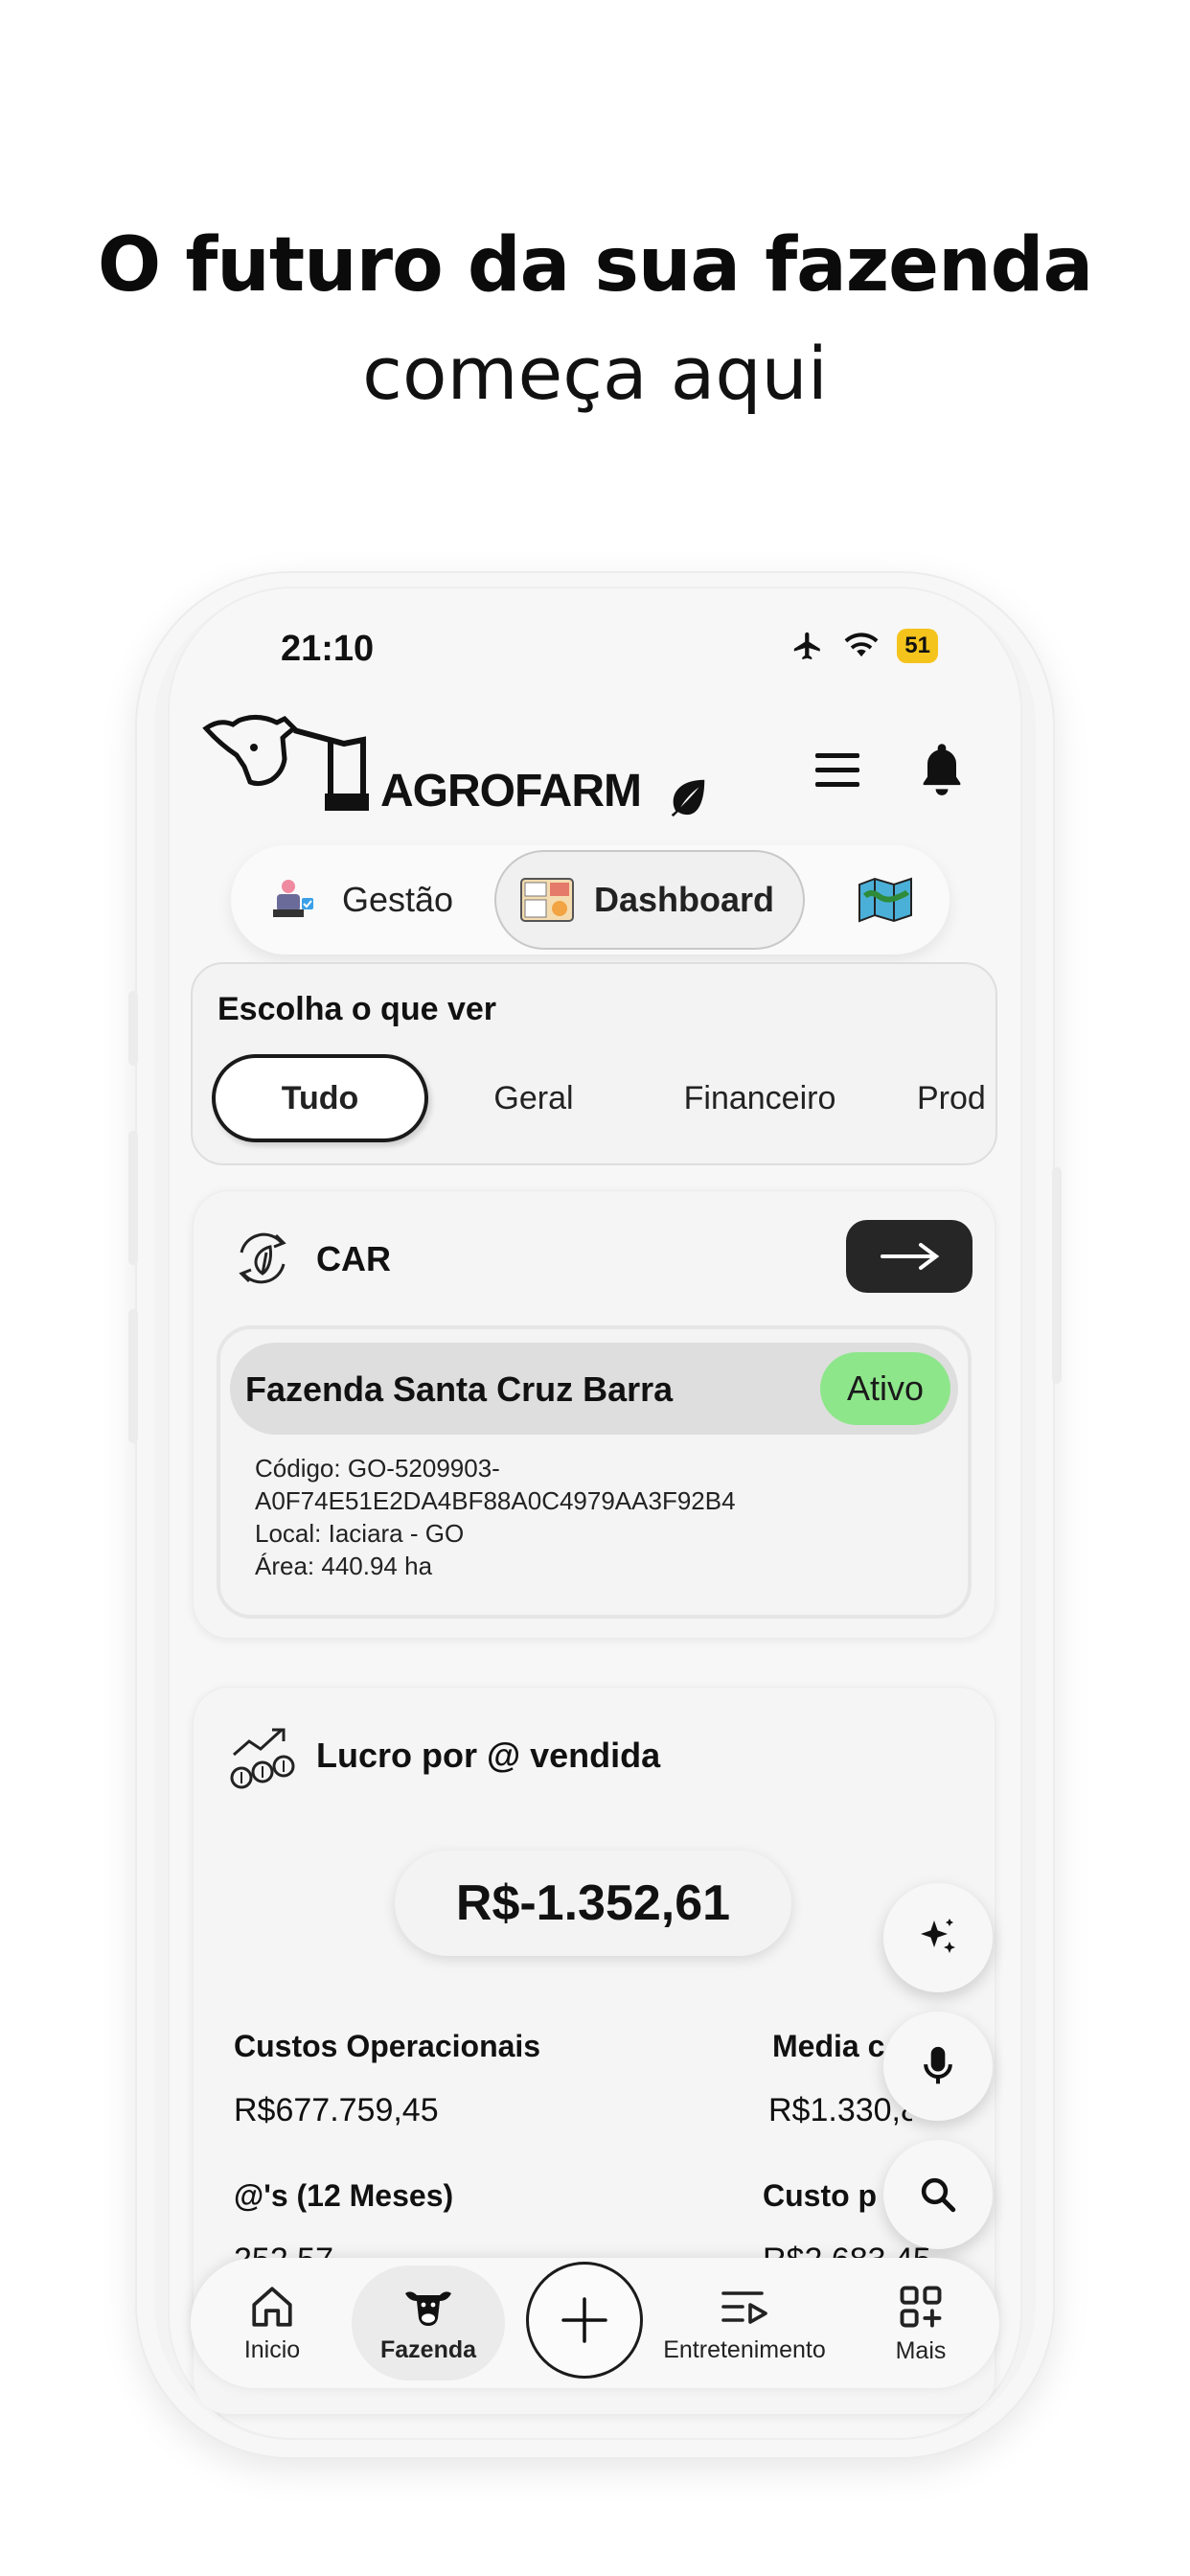 The height and width of the screenshot is (2576, 1190). Describe the element at coordinates (821, 2195) in the screenshot. I see `stat-label: Custo p` at that location.